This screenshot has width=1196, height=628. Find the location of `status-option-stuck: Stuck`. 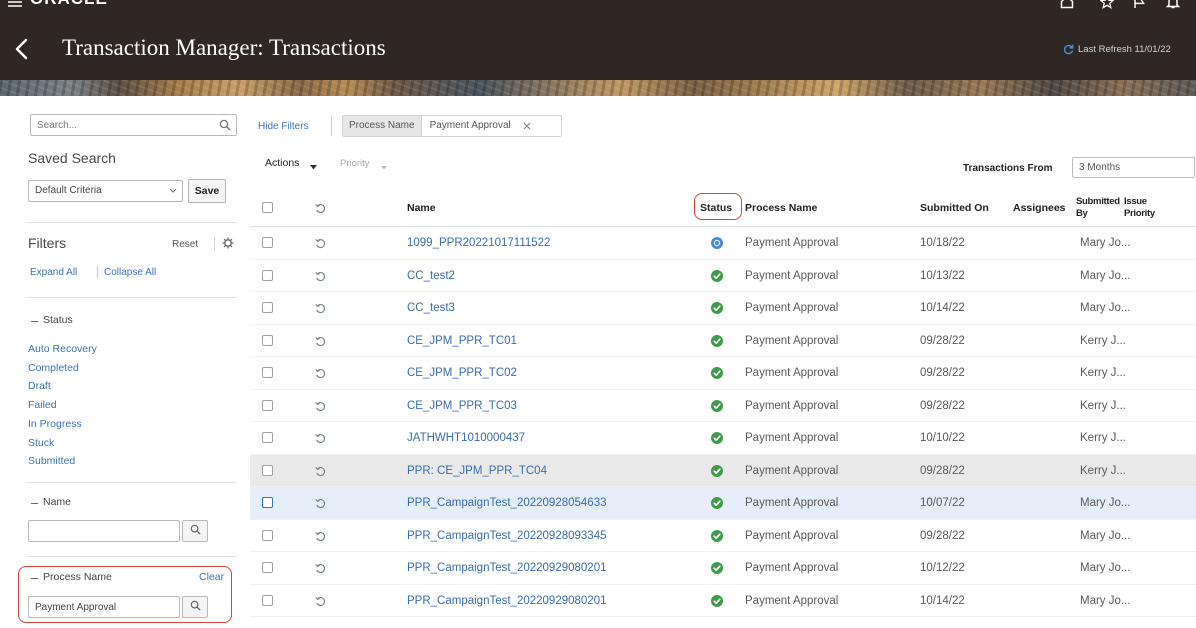

status-option-stuck: Stuck is located at coordinates (41, 443).